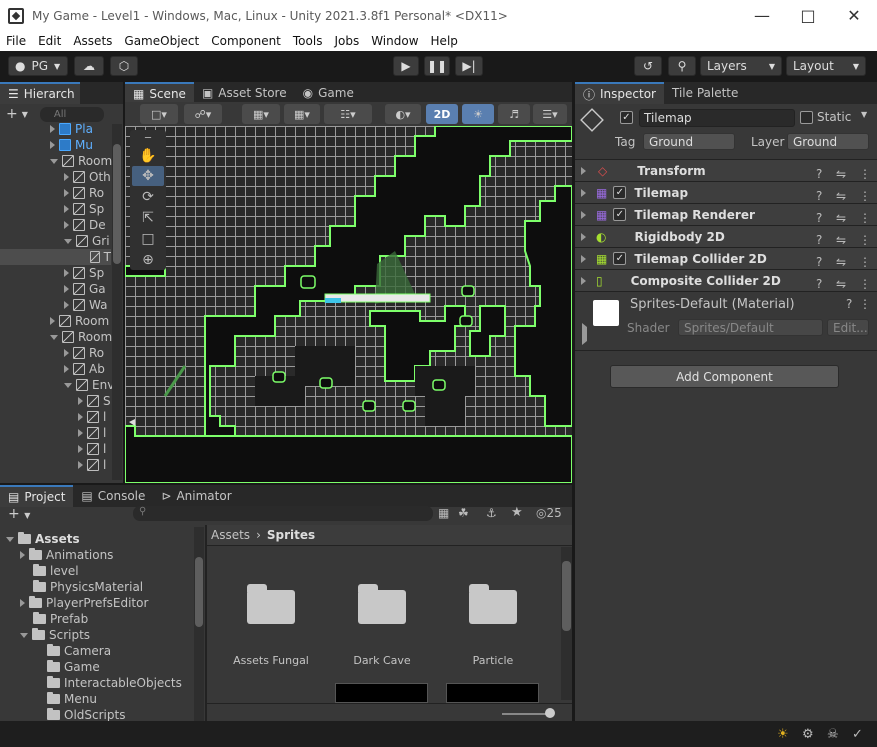  I want to click on project-search-input: ⚲, so click(283, 513).